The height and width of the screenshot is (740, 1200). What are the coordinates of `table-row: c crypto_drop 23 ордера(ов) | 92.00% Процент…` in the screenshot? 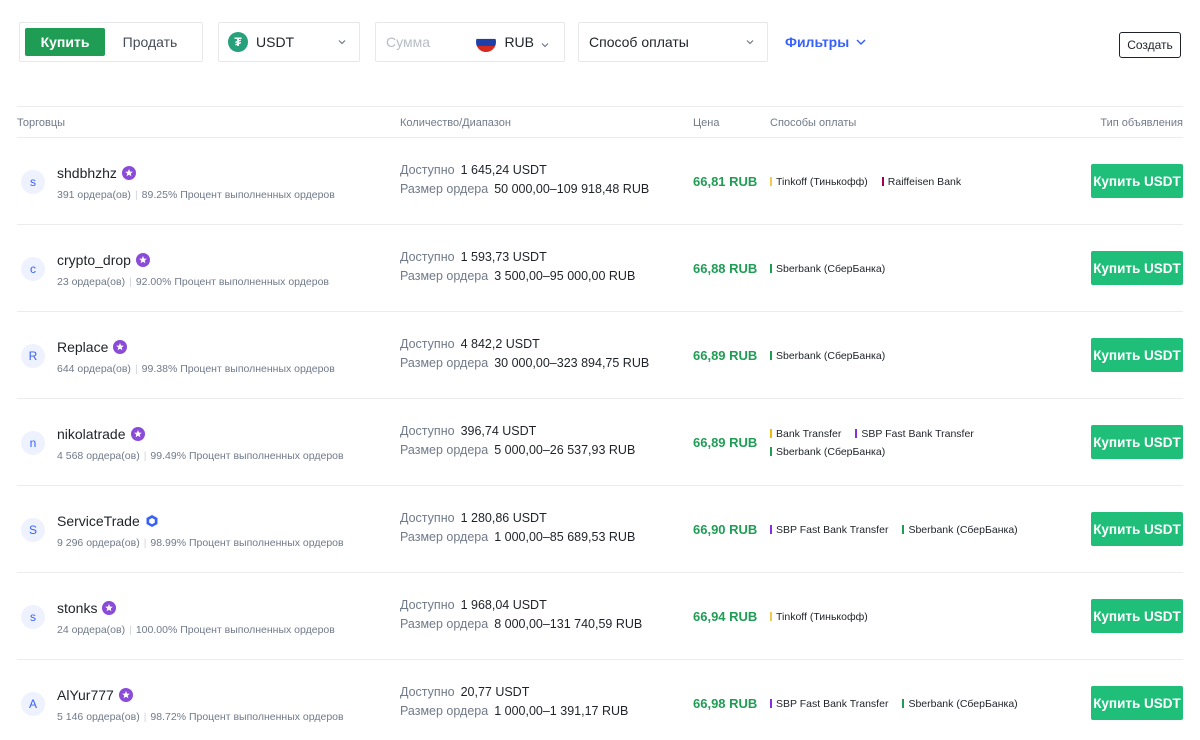 It's located at (600, 268).